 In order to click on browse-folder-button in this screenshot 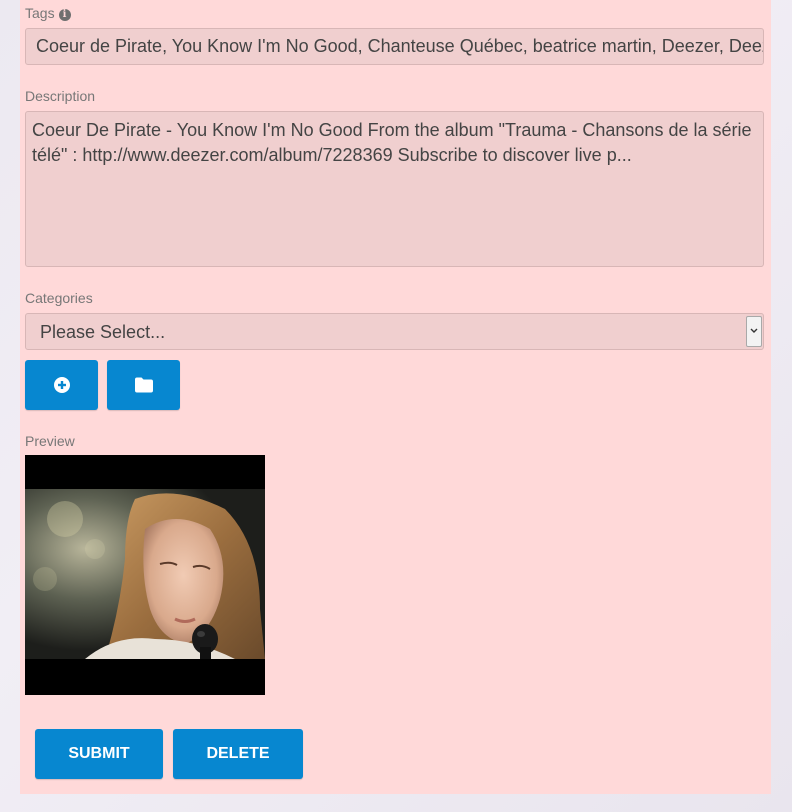, I will do `click(143, 385)`.